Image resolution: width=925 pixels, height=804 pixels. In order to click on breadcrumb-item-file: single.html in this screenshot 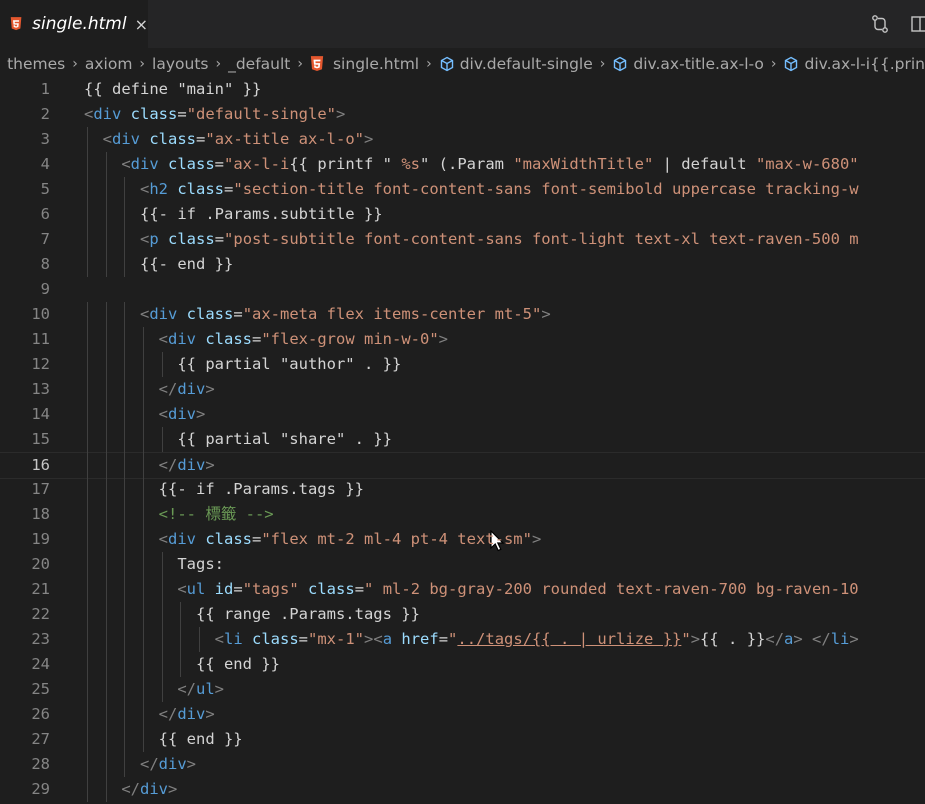, I will do `click(364, 64)`.